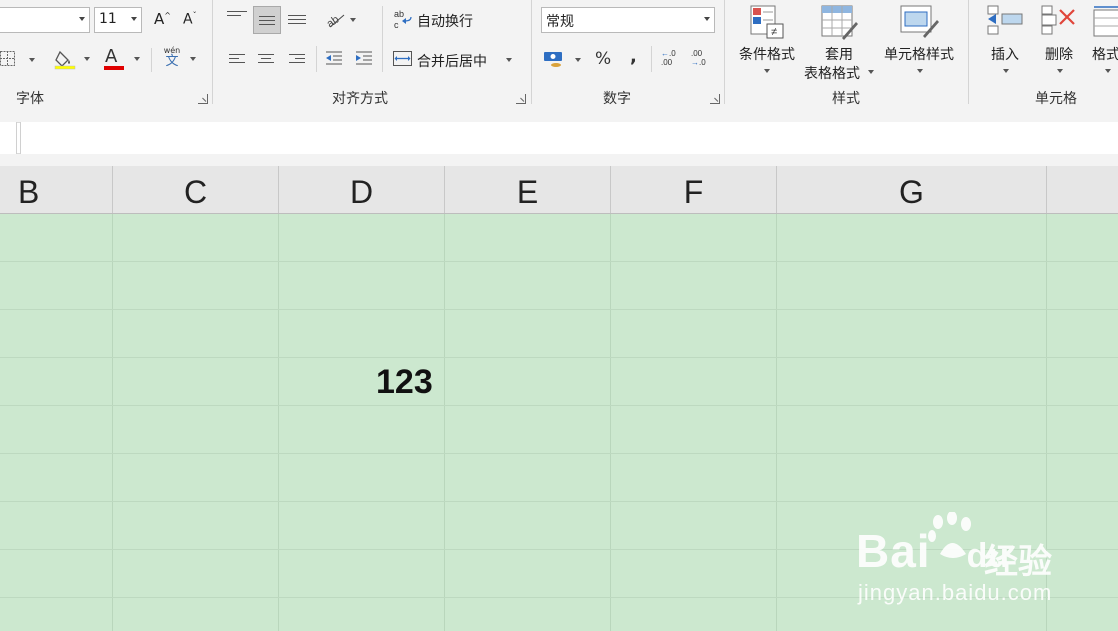  Describe the element at coordinates (196, 189) in the screenshot. I see `column-header-c: C` at that location.